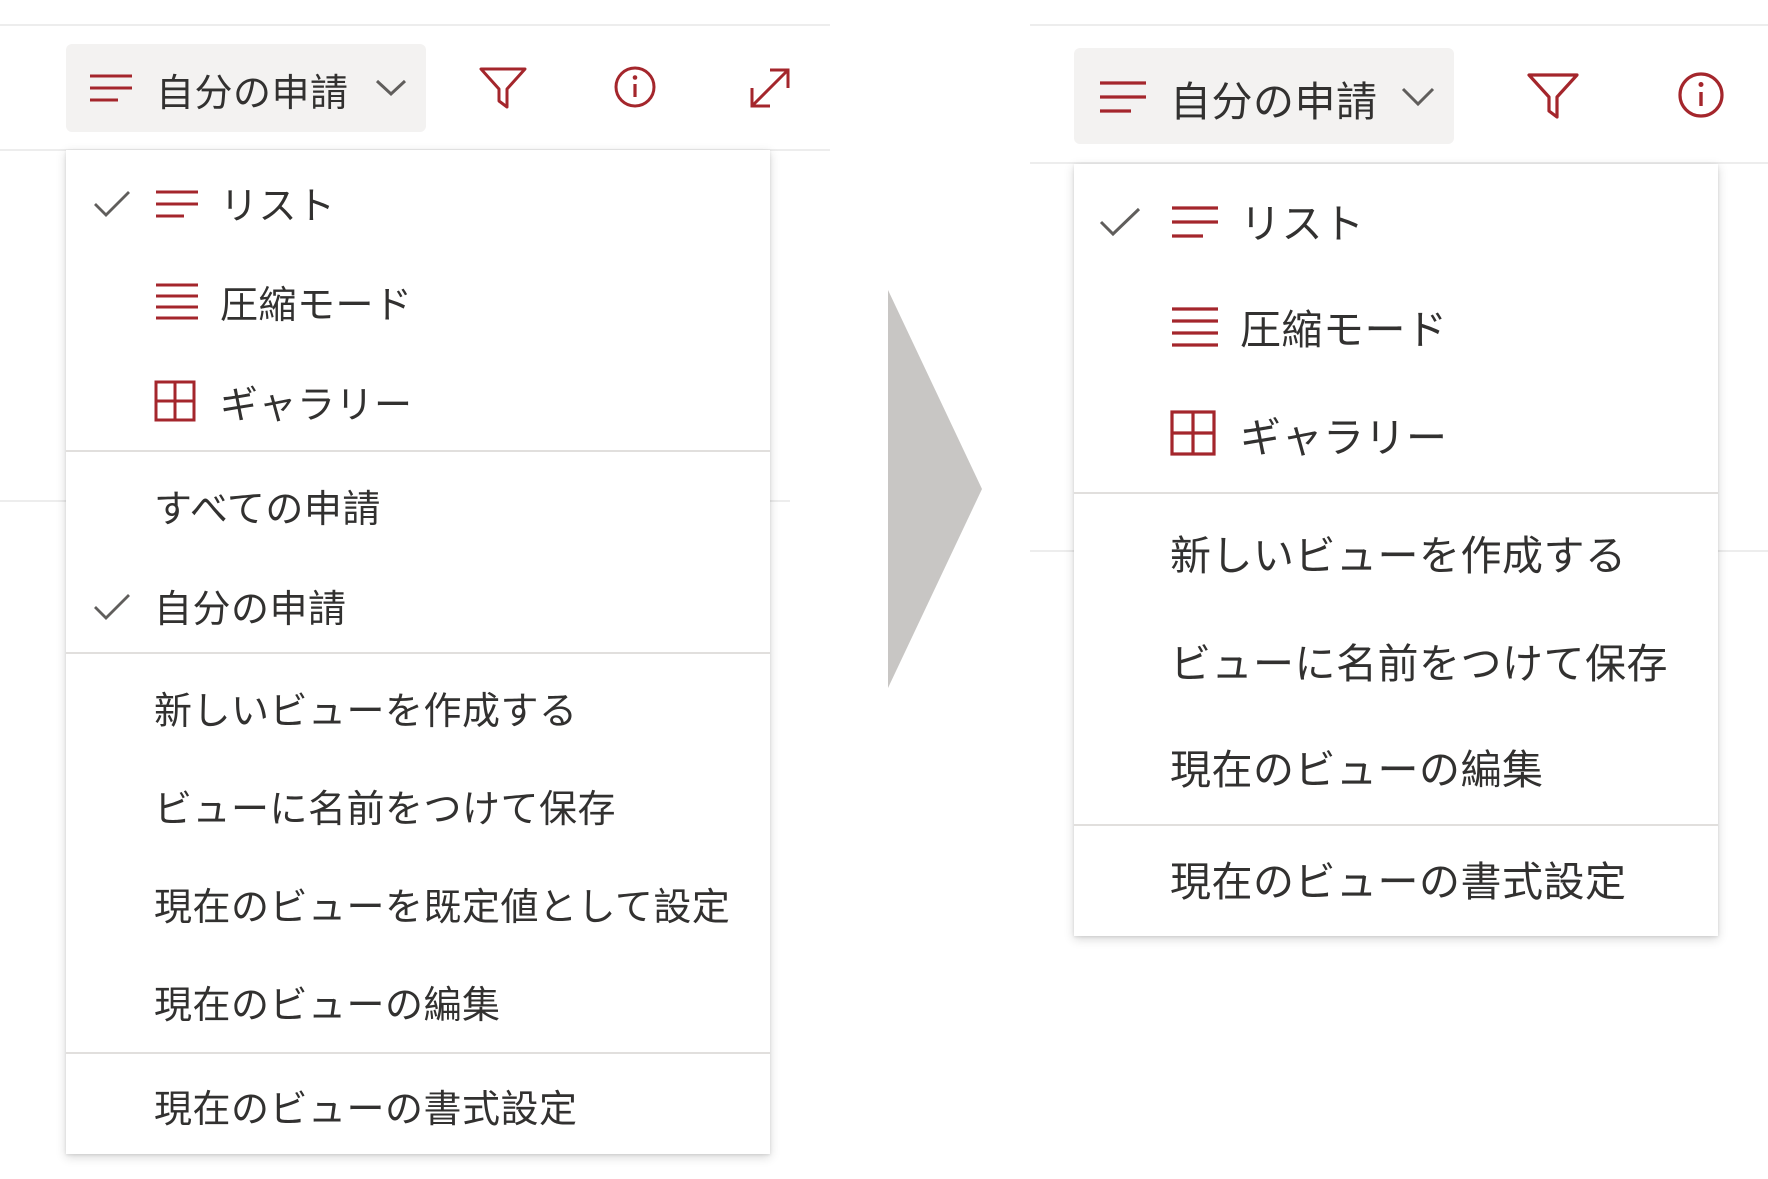 This screenshot has height=1179, width=1768. Describe the element at coordinates (418, 602) in the screenshot. I see `menu-item-my-requests: 自分の申請` at that location.